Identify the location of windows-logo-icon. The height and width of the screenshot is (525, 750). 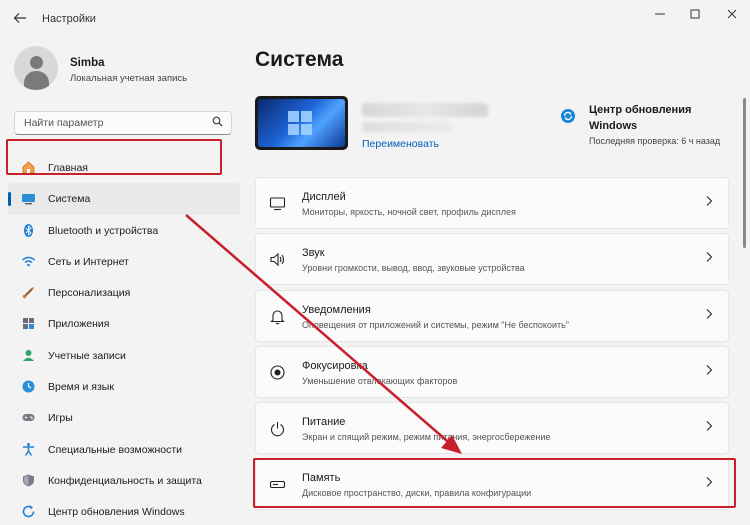
(300, 123).